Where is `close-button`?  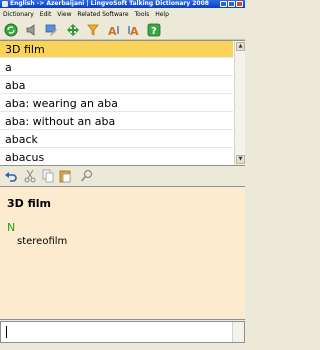 close-button is located at coordinates (239, 4).